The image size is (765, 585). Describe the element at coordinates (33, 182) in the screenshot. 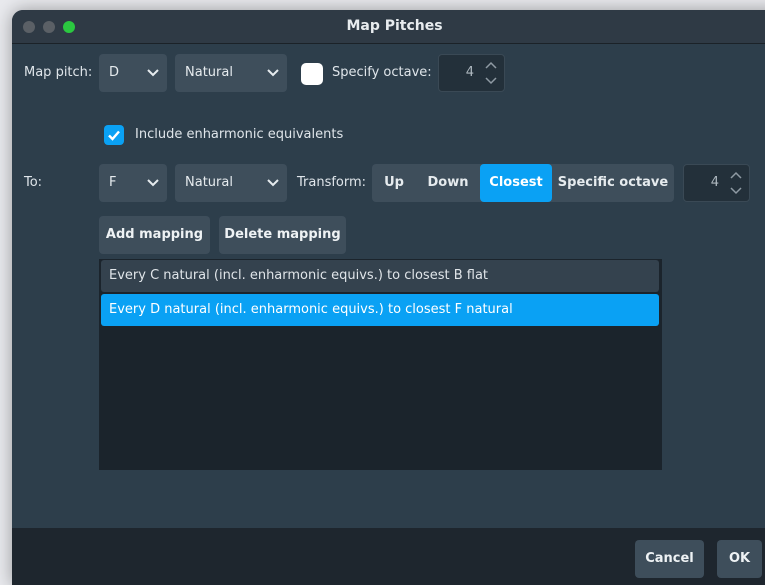

I see `to-label: To:` at that location.